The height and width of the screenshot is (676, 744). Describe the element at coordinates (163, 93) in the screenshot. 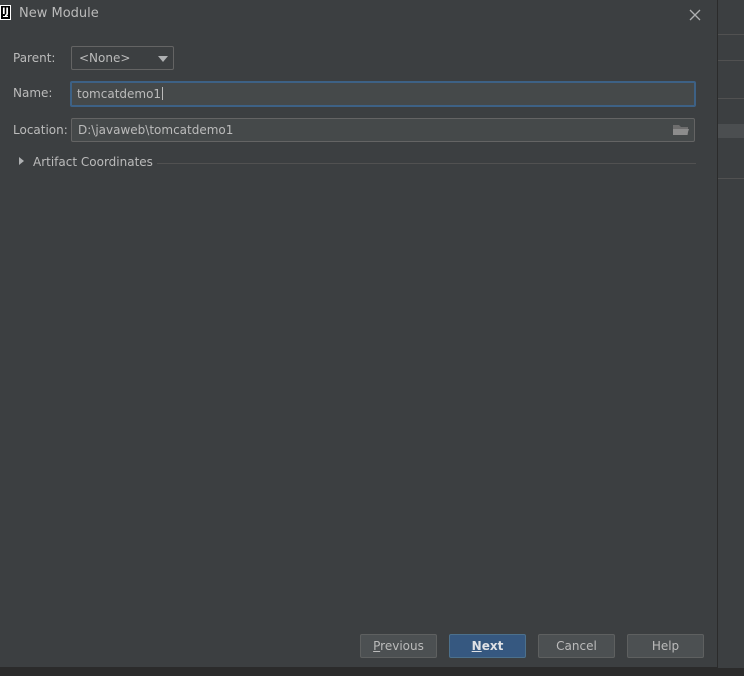

I see `text-caret` at that location.